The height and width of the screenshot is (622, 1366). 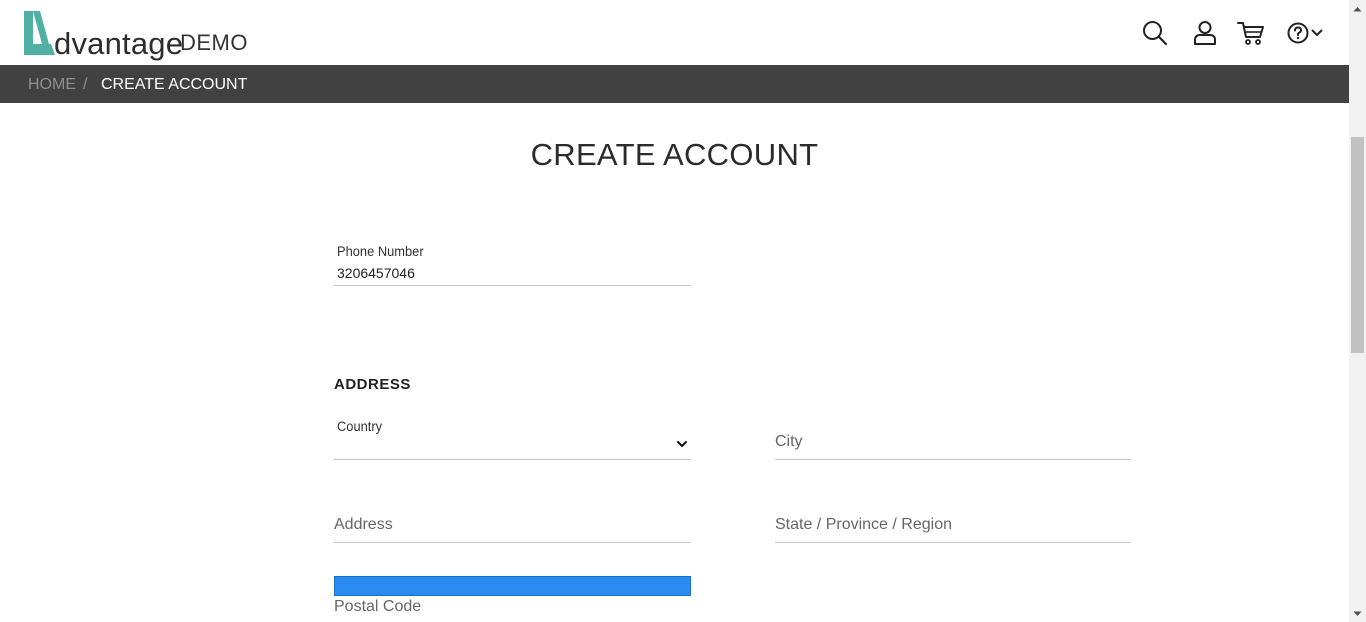 I want to click on country-select: Country, so click(x=512, y=437).